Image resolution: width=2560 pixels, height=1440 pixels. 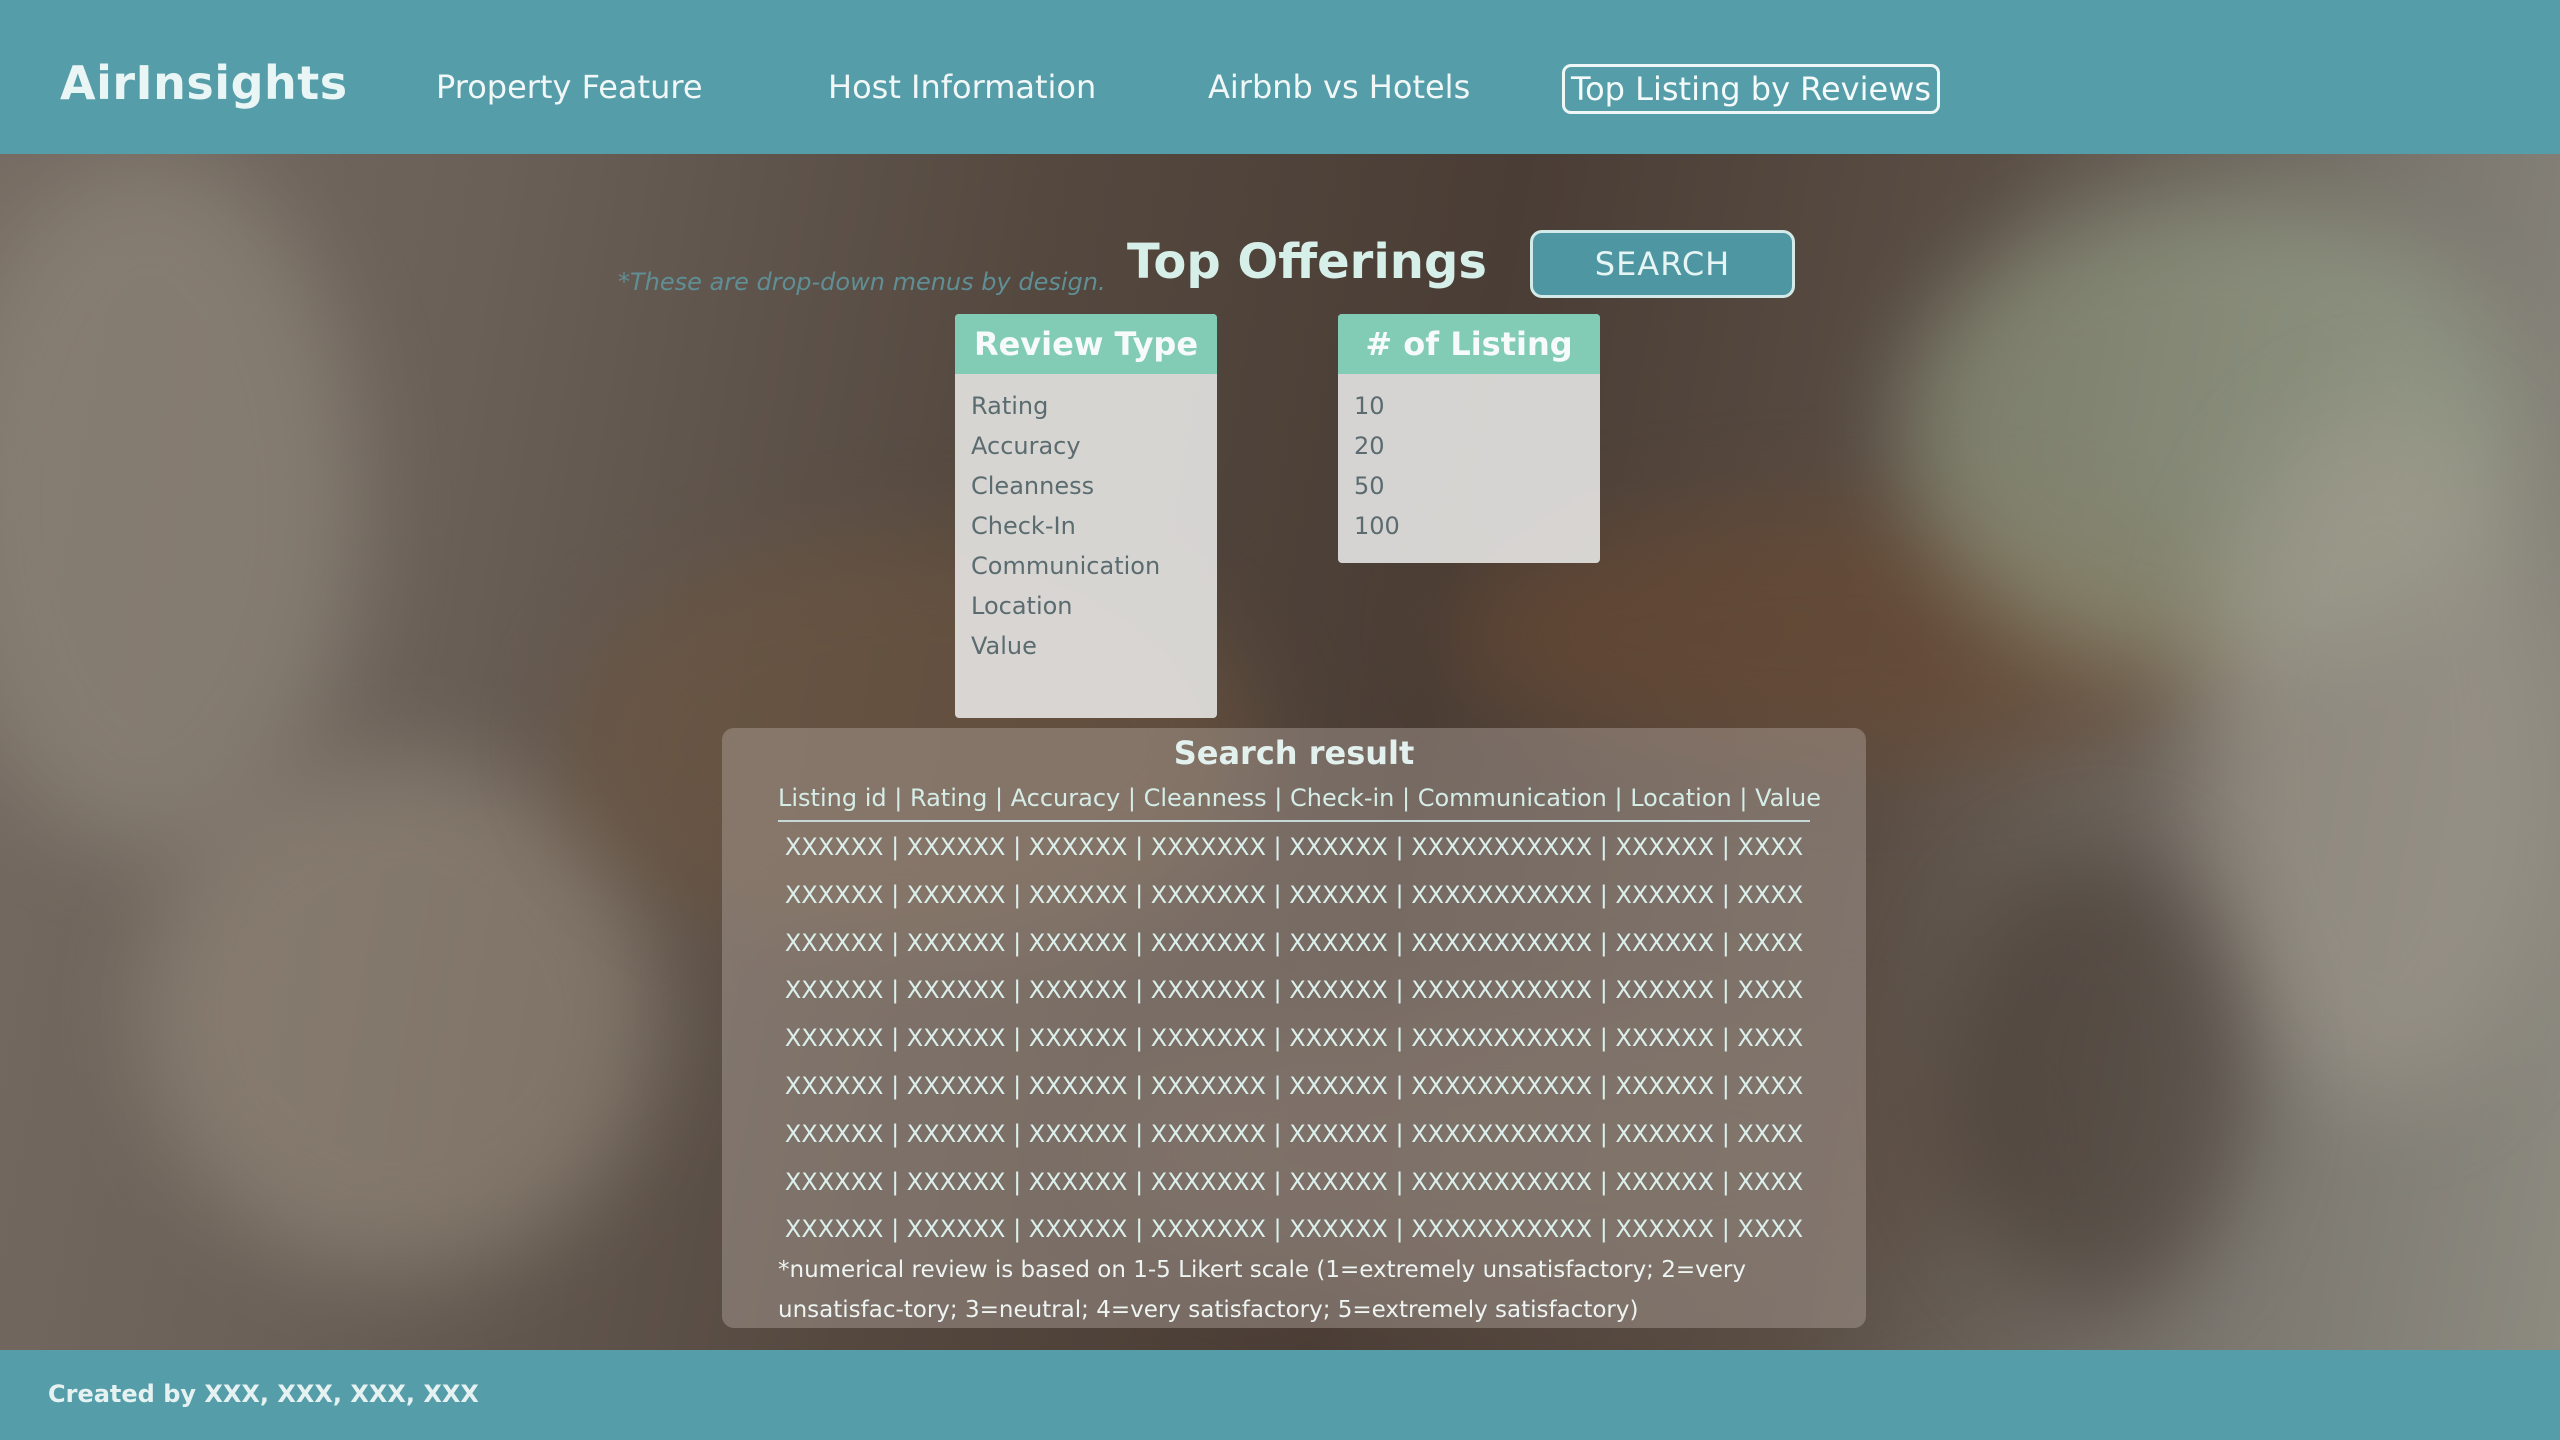 What do you see at coordinates (263, 1394) in the screenshot?
I see `footer-credit: Created by XXX, XXX, XXX, XXX` at bounding box center [263, 1394].